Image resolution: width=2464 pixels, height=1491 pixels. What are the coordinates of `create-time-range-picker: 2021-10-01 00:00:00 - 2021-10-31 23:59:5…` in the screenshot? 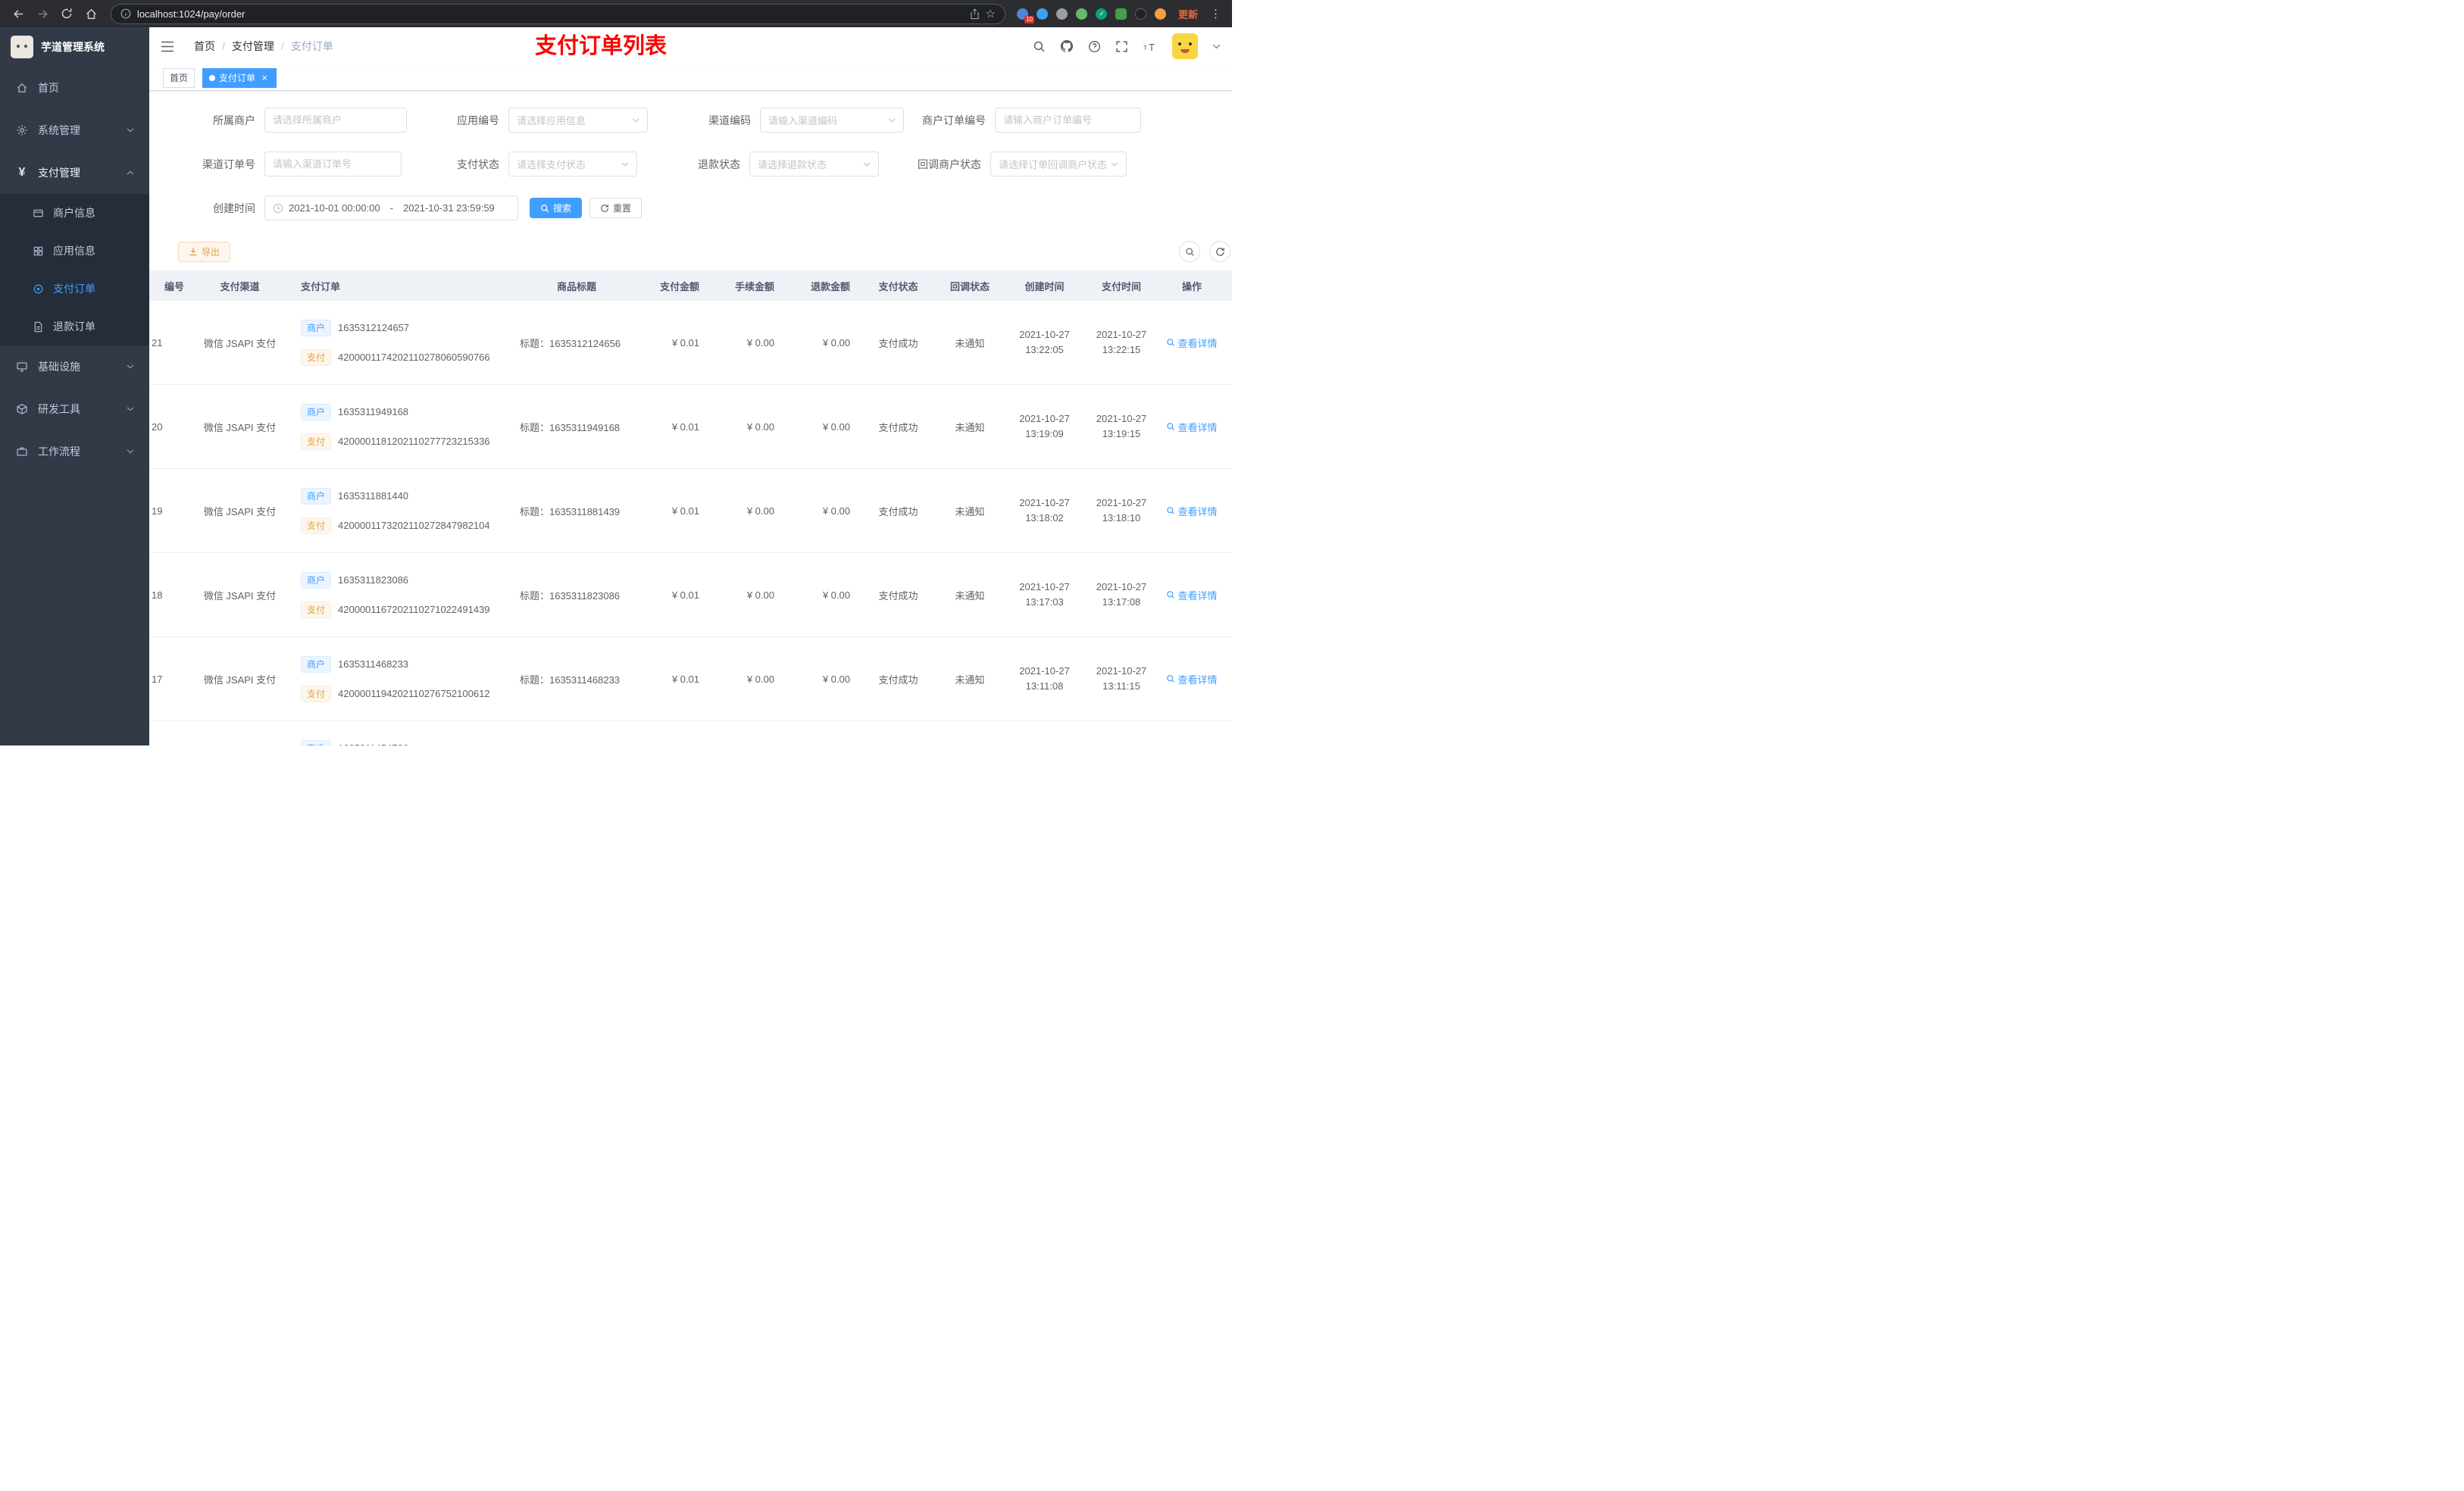 It's located at (391, 207).